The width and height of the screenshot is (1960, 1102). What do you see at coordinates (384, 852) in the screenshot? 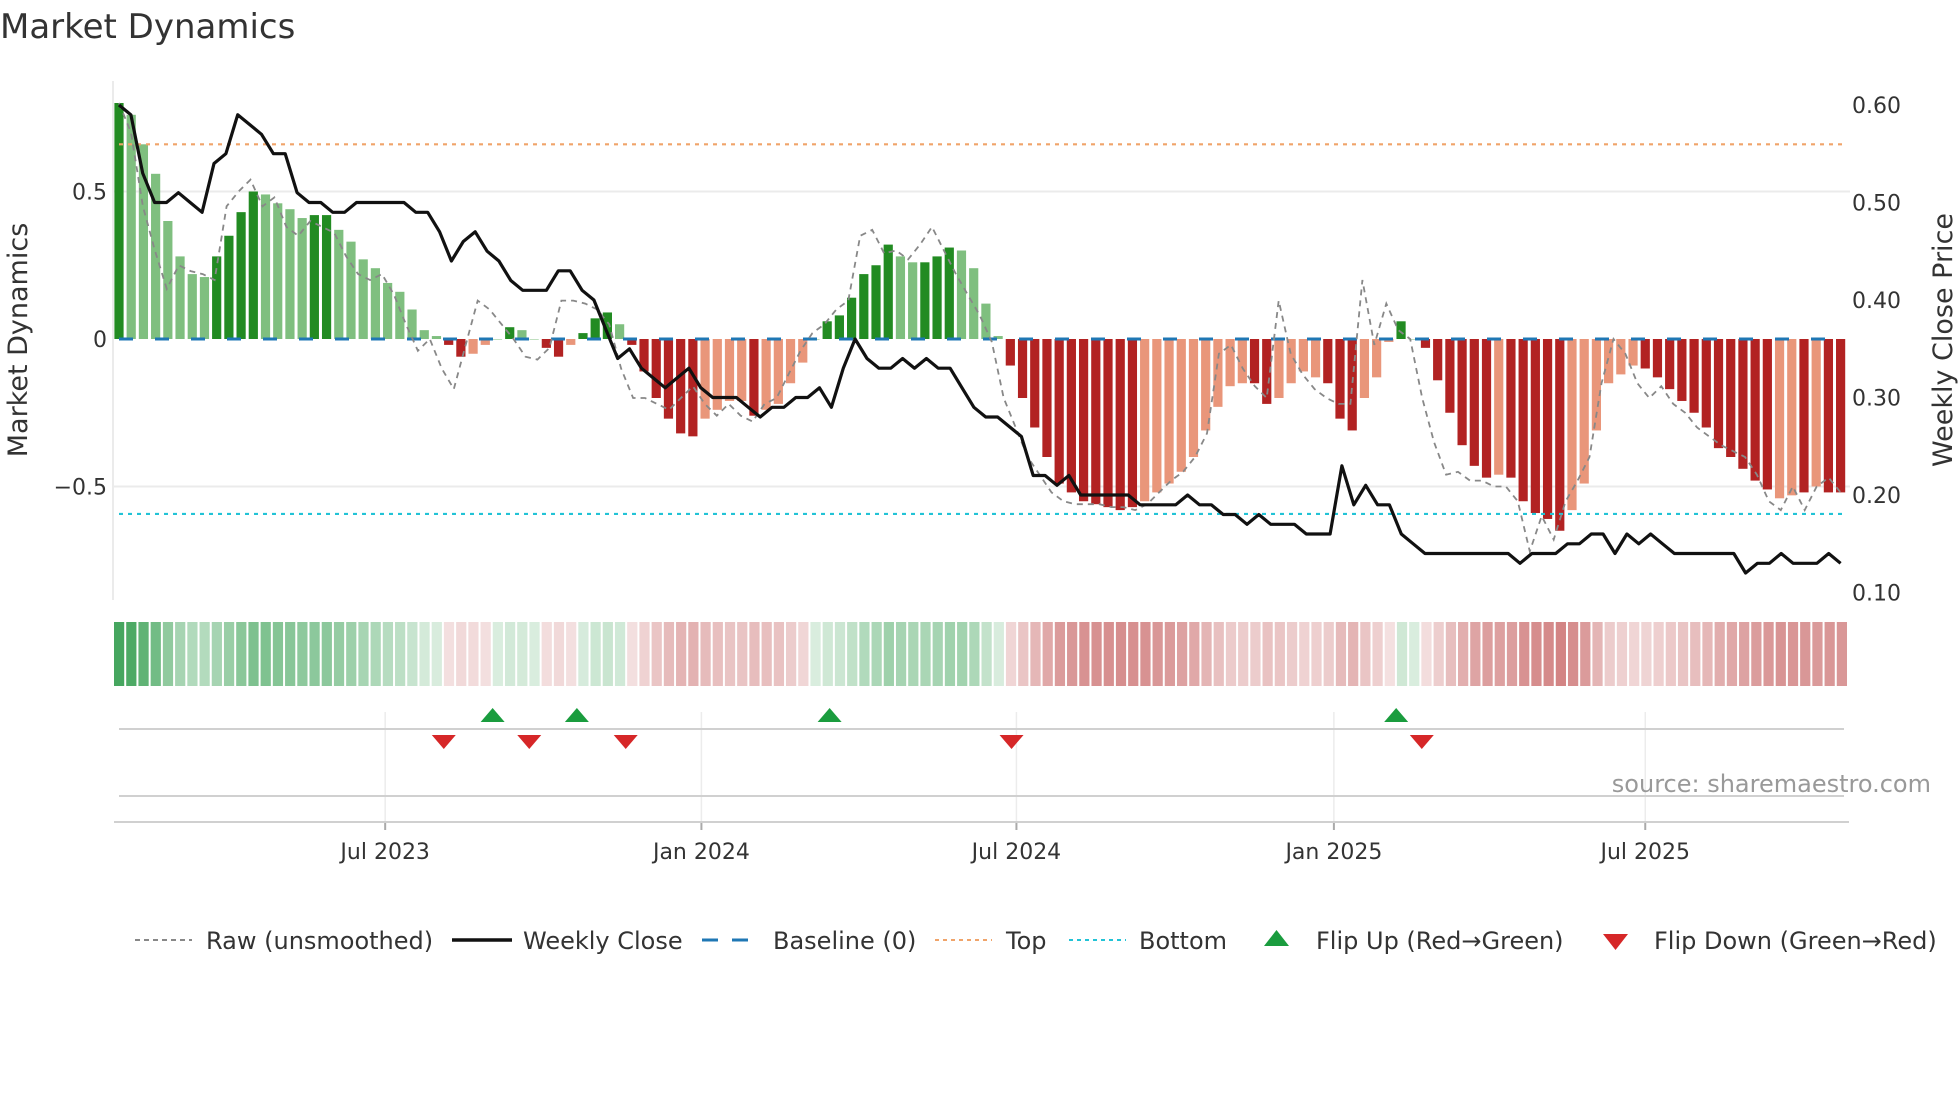
I see `x-tick-label: Jul 2023` at bounding box center [384, 852].